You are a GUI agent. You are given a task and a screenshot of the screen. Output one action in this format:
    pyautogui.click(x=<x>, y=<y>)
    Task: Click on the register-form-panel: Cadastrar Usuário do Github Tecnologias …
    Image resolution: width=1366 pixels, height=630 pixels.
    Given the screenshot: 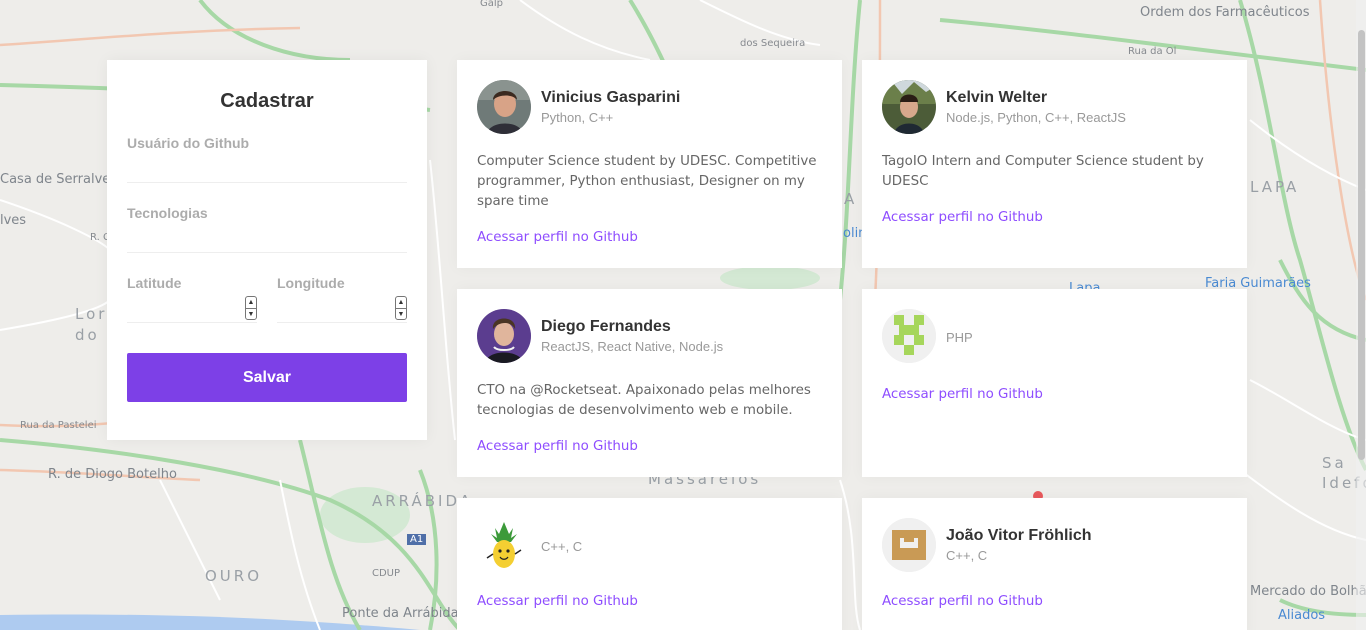 What is the action you would take?
    pyautogui.click(x=267, y=250)
    